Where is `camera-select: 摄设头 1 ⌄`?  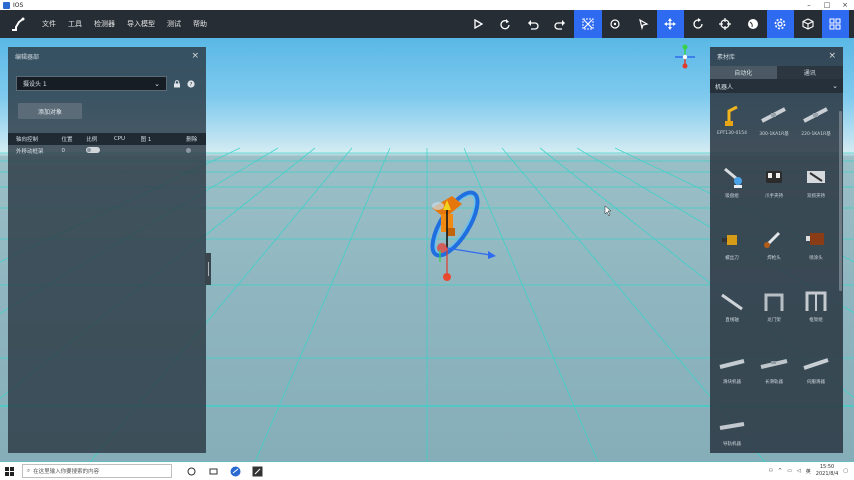 camera-select: 摄设头 1 ⌄ is located at coordinates (91, 83).